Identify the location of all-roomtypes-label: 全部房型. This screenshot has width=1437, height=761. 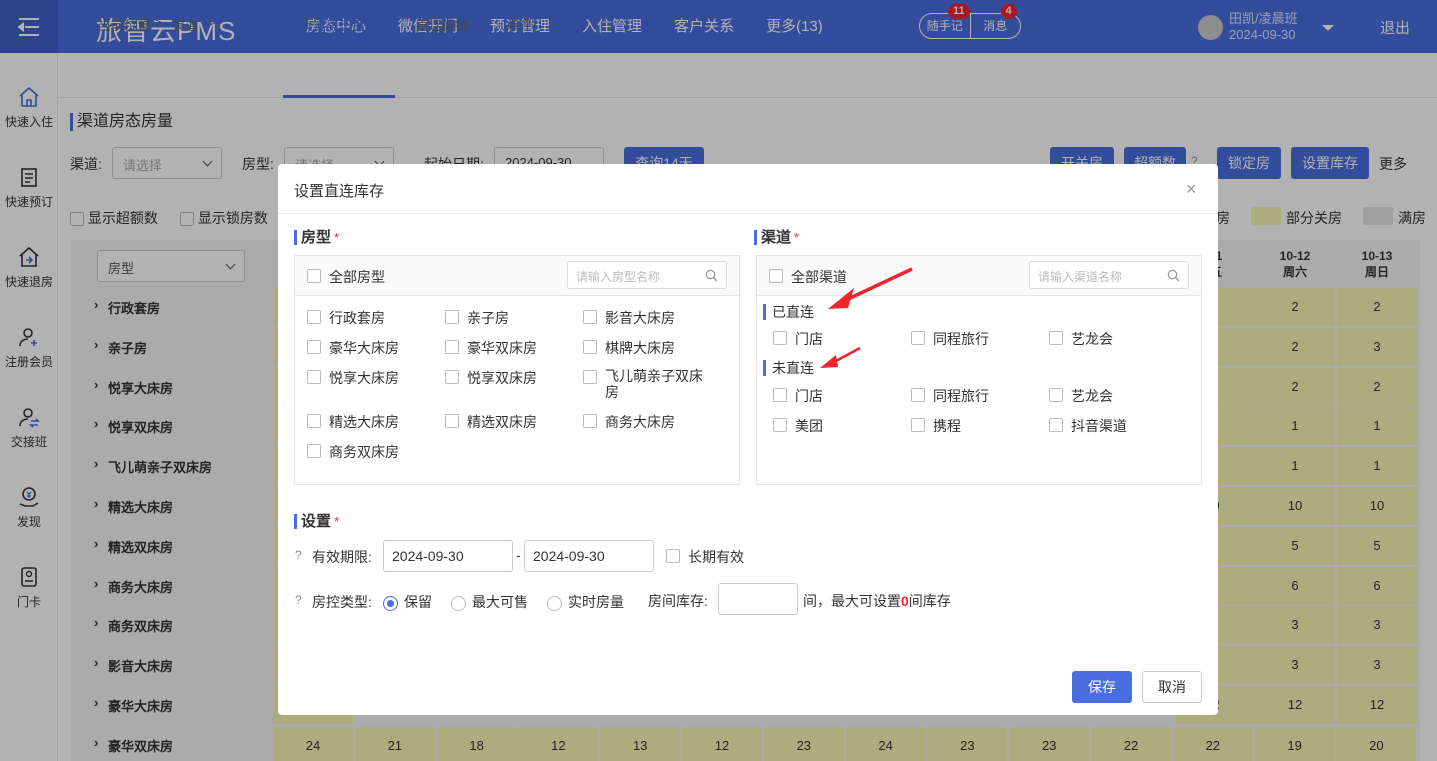
(357, 277).